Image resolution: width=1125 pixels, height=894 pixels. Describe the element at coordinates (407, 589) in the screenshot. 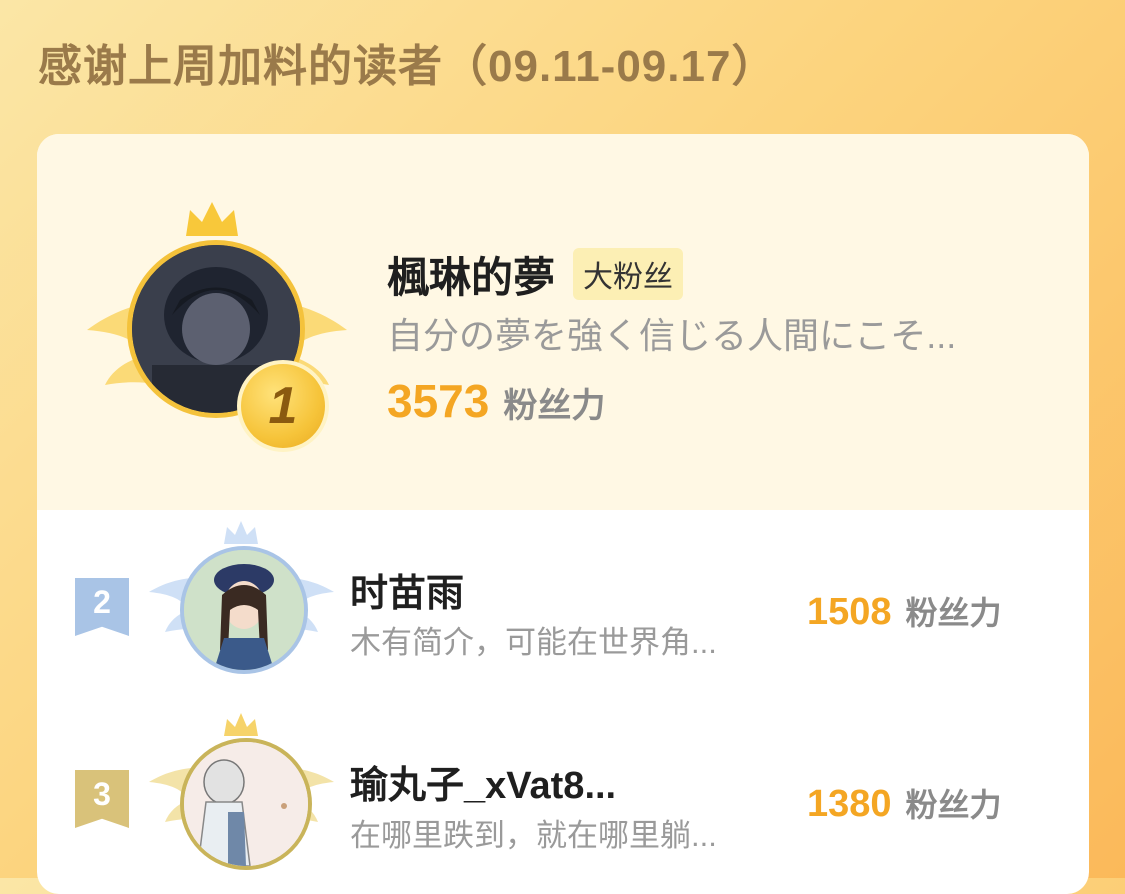

I see `reader-name: 时苗雨` at that location.